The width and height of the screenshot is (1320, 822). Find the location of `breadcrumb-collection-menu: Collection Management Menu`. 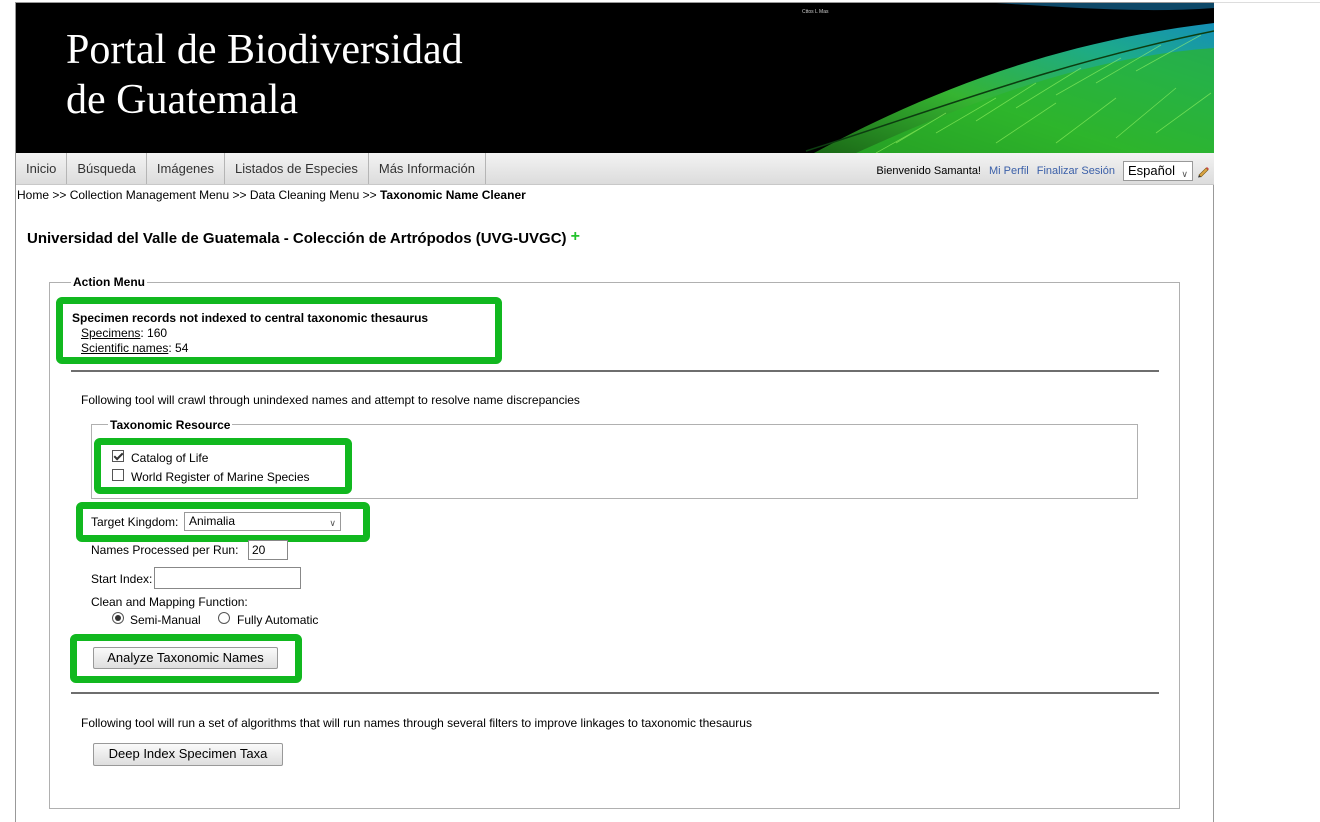

breadcrumb-collection-menu: Collection Management Menu is located at coordinates (149, 195).